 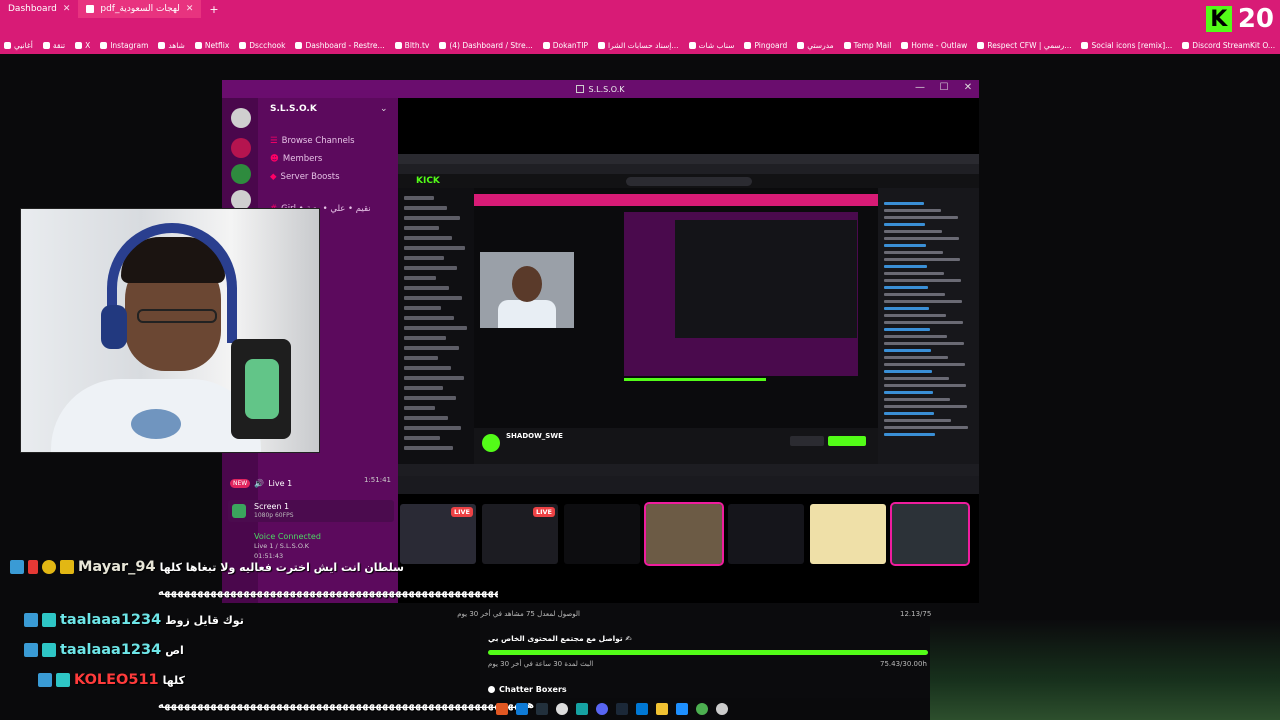 What do you see at coordinates (39, 9) in the screenshot?
I see `tab-dashboard: Dashboard ✕` at bounding box center [39, 9].